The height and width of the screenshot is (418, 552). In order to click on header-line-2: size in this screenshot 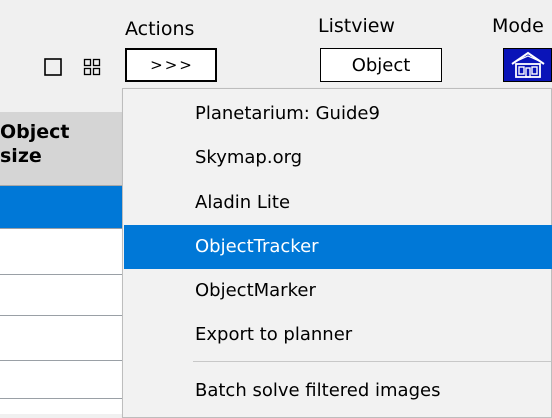, I will do `click(21, 156)`.